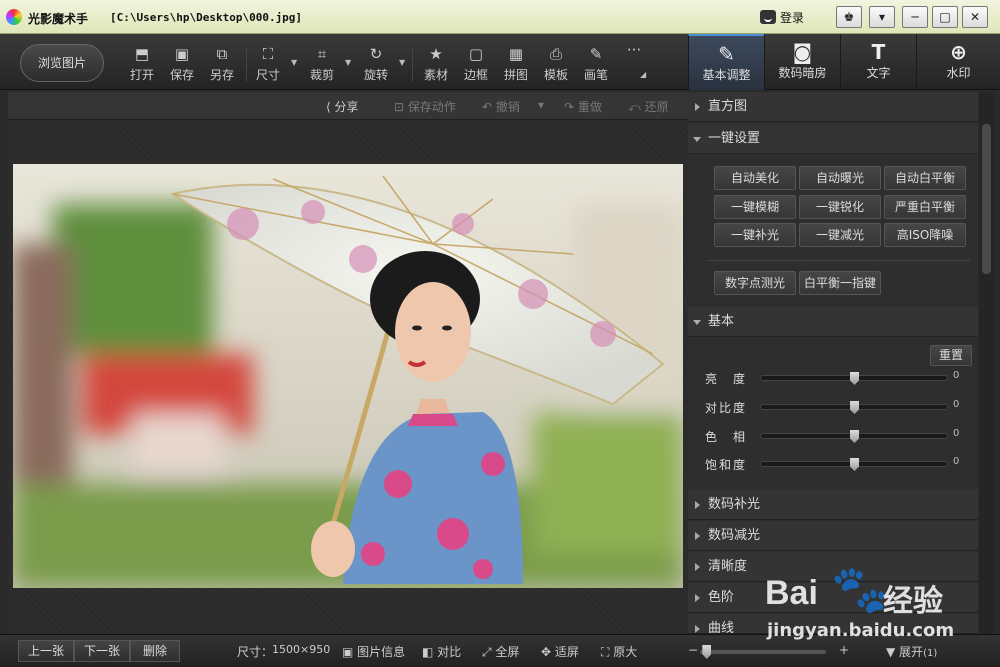 This screenshot has width=1000, height=667. I want to click on save-action-button: ⊡ 保存动作, so click(425, 106).